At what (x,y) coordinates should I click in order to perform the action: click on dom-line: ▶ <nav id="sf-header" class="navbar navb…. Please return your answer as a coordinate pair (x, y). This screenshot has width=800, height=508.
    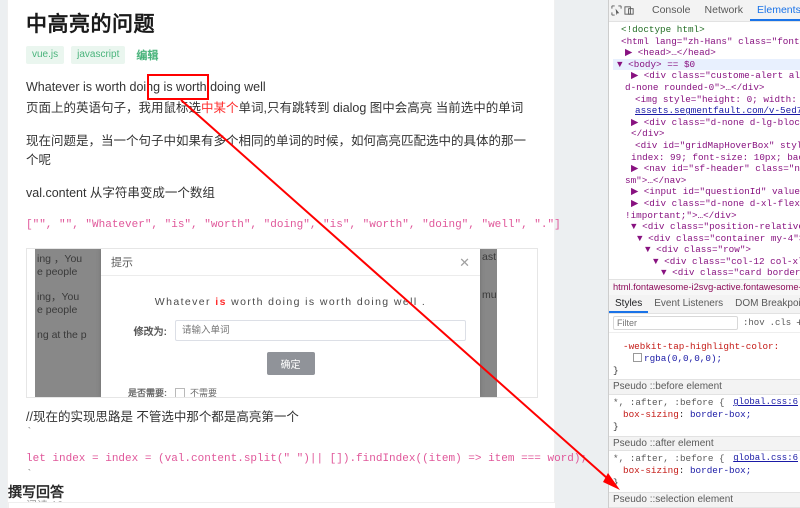
    Looking at the image, I should click on (706, 169).